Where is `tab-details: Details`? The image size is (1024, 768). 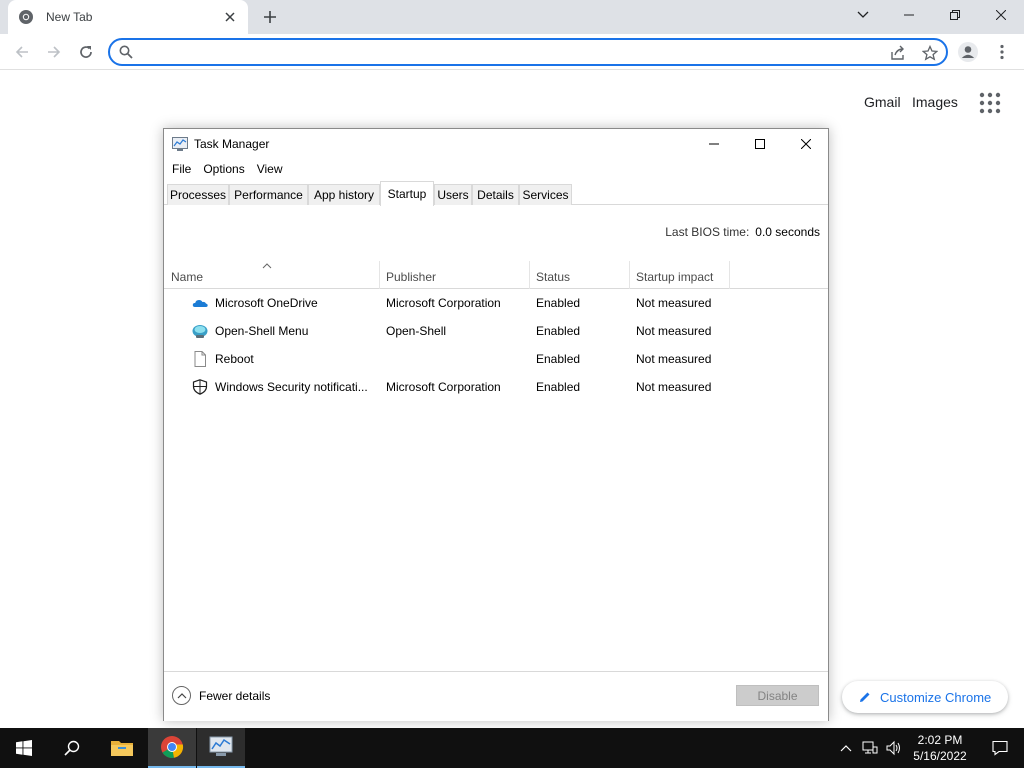
tab-details: Details is located at coordinates (495, 194).